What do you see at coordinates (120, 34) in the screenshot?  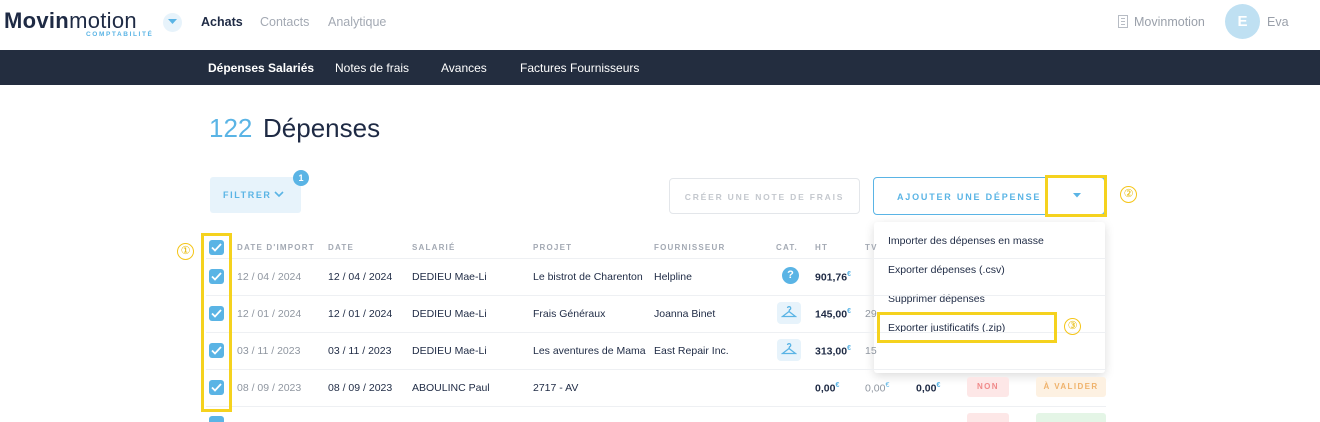 I see `logo-subtitle: COMPTABILITÉ` at bounding box center [120, 34].